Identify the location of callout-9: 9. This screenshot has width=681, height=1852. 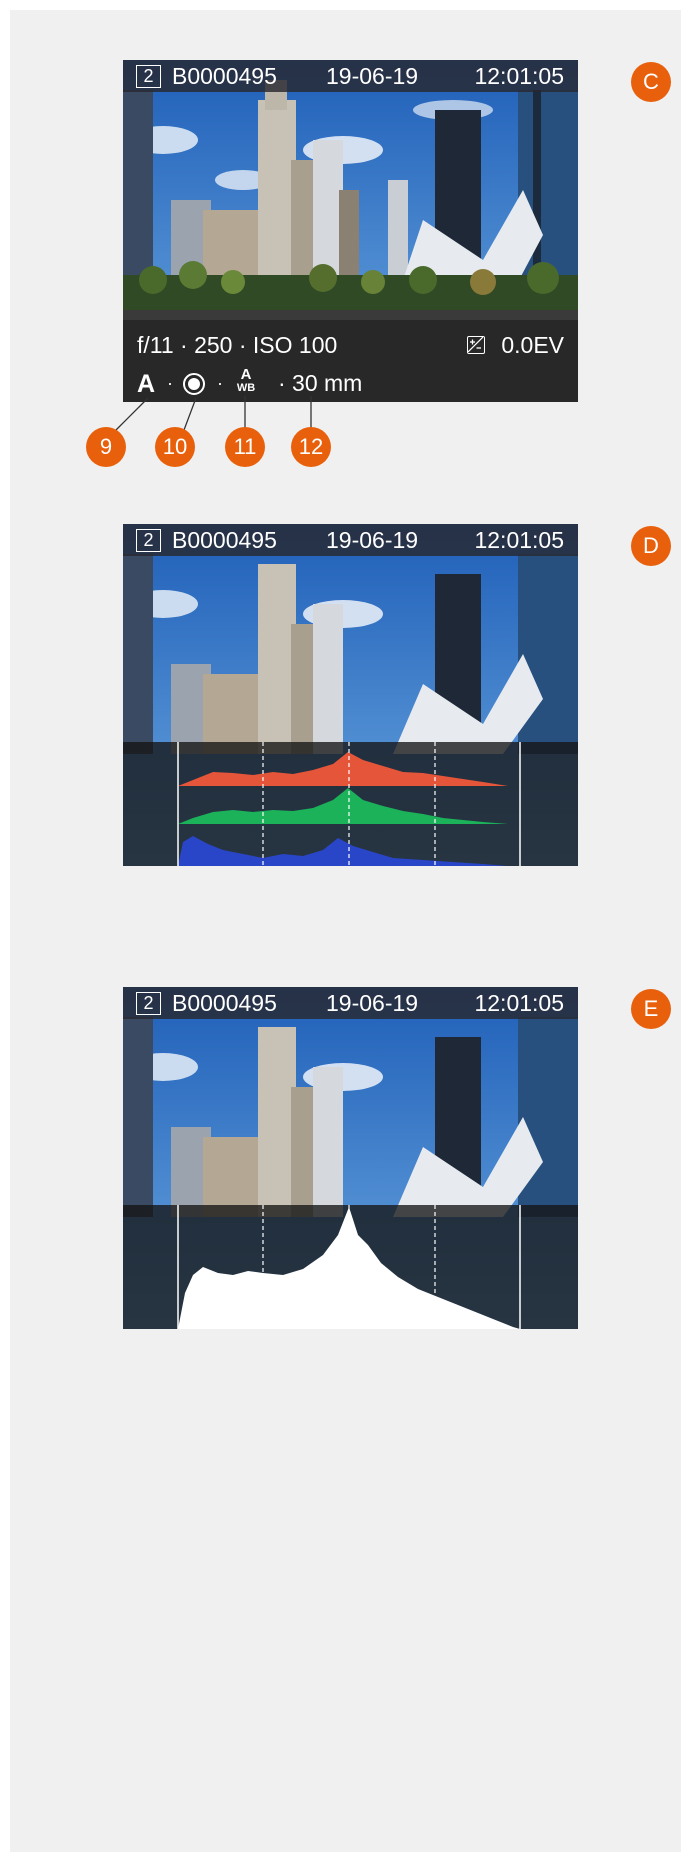
(106, 447).